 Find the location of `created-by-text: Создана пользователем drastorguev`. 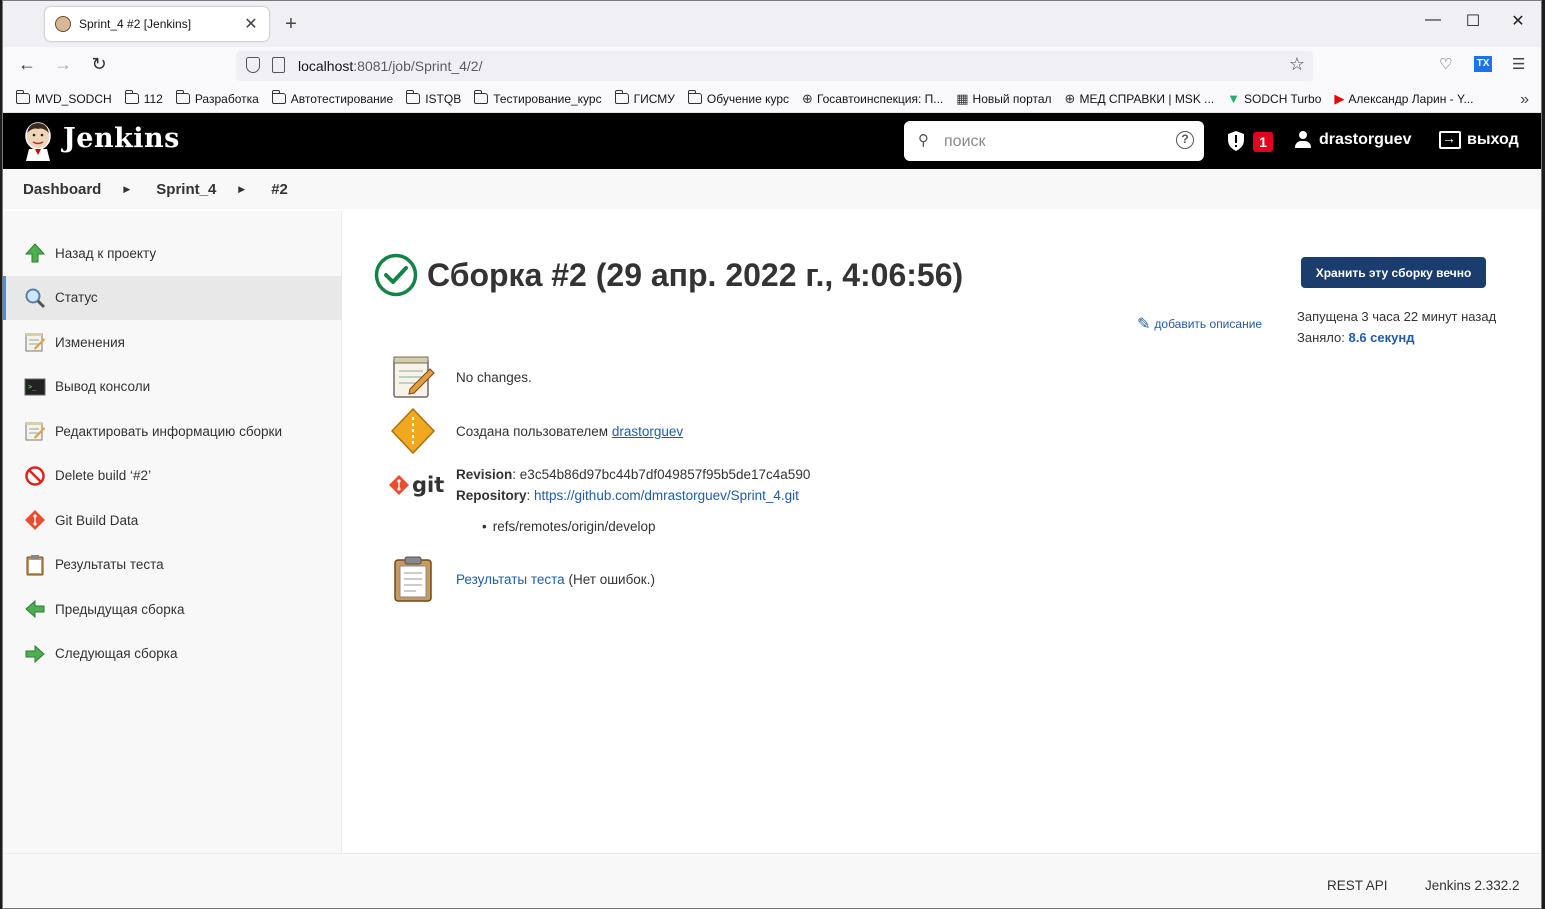

created-by-text: Создана пользователем drastorguev is located at coordinates (570, 431).